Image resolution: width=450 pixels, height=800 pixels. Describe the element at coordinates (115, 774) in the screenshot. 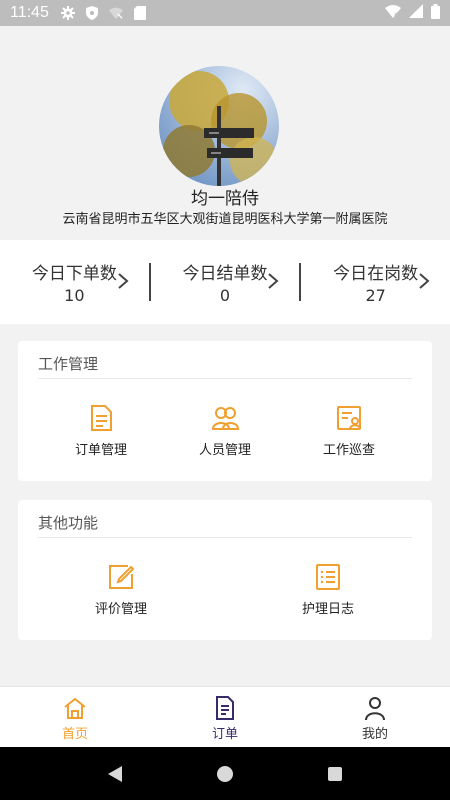

I see `back-icon` at that location.